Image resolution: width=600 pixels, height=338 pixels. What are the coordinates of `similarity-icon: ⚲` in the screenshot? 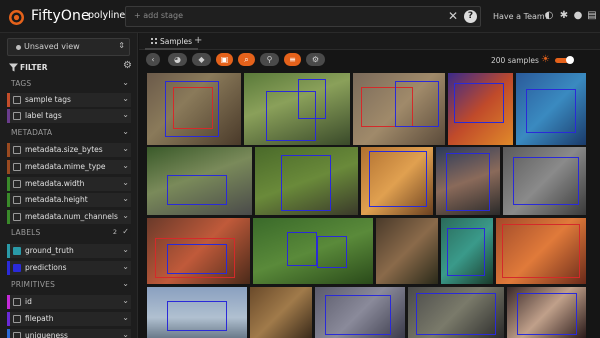 It's located at (269, 59).